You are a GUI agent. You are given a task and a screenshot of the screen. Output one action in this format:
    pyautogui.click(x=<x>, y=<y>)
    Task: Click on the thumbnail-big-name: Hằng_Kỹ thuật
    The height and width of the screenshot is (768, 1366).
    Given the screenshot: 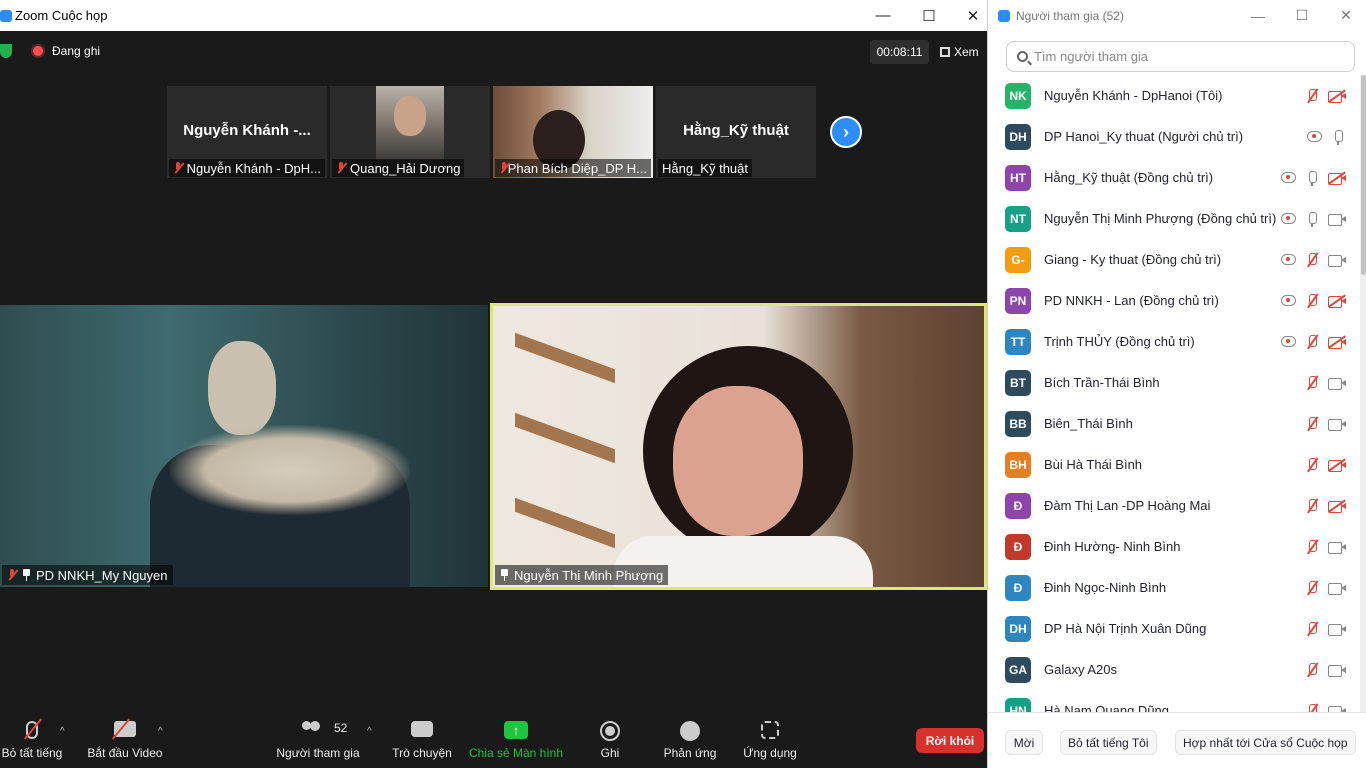 What is the action you would take?
    pyautogui.click(x=736, y=130)
    